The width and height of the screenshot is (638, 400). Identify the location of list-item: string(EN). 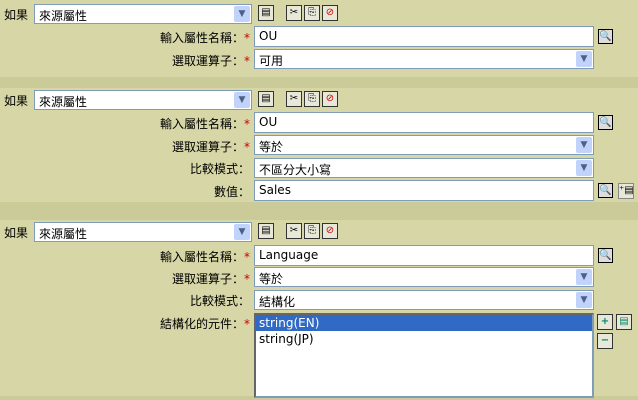
(424, 323).